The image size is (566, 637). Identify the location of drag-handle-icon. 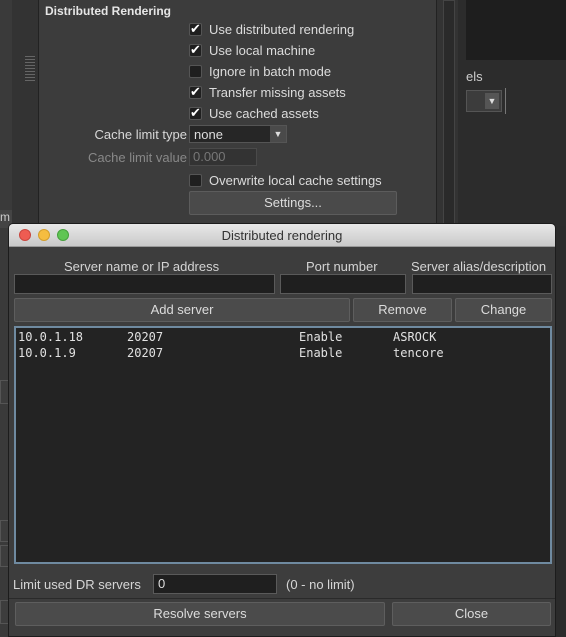
(30, 69).